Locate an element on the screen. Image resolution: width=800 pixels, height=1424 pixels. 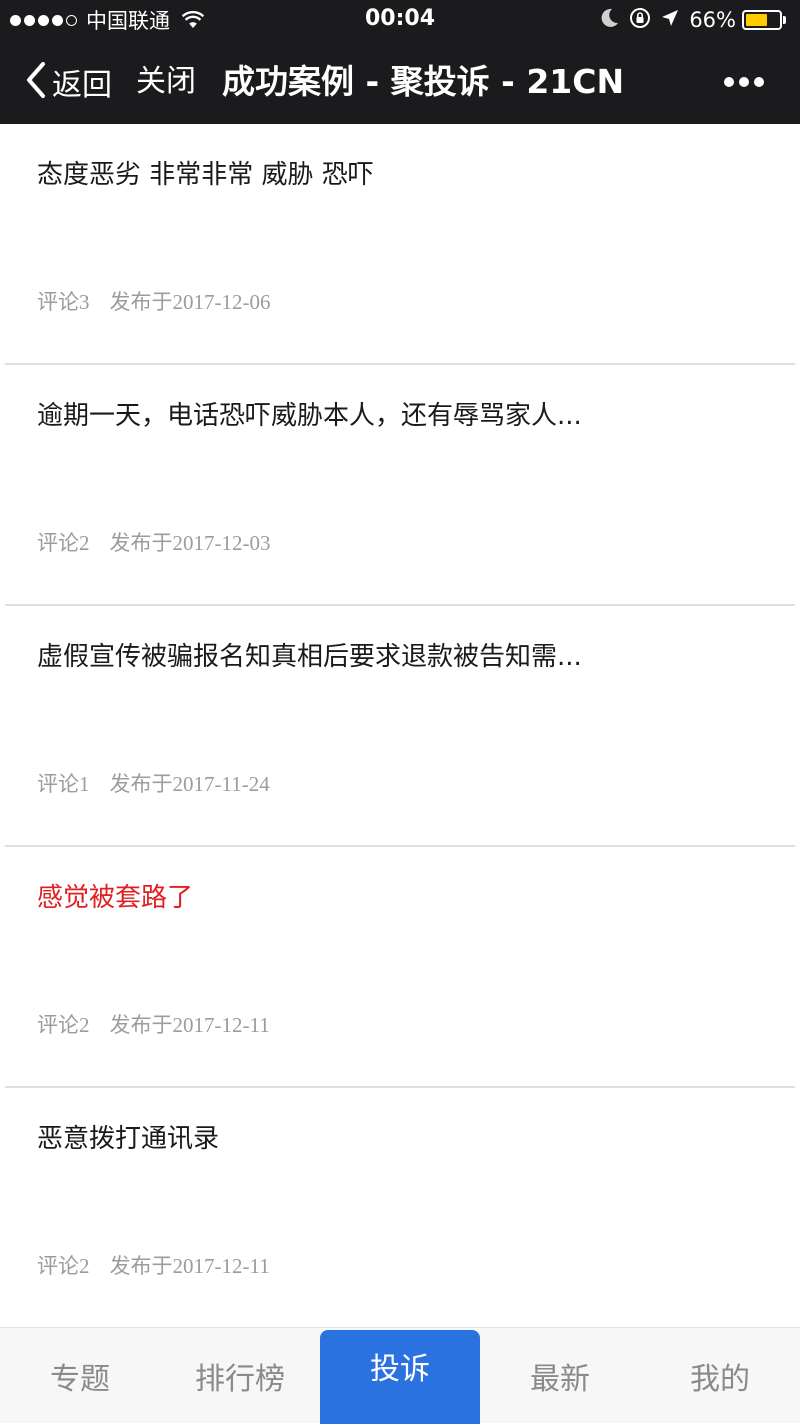
case-title: 感觉被套路了 is located at coordinates (115, 898).